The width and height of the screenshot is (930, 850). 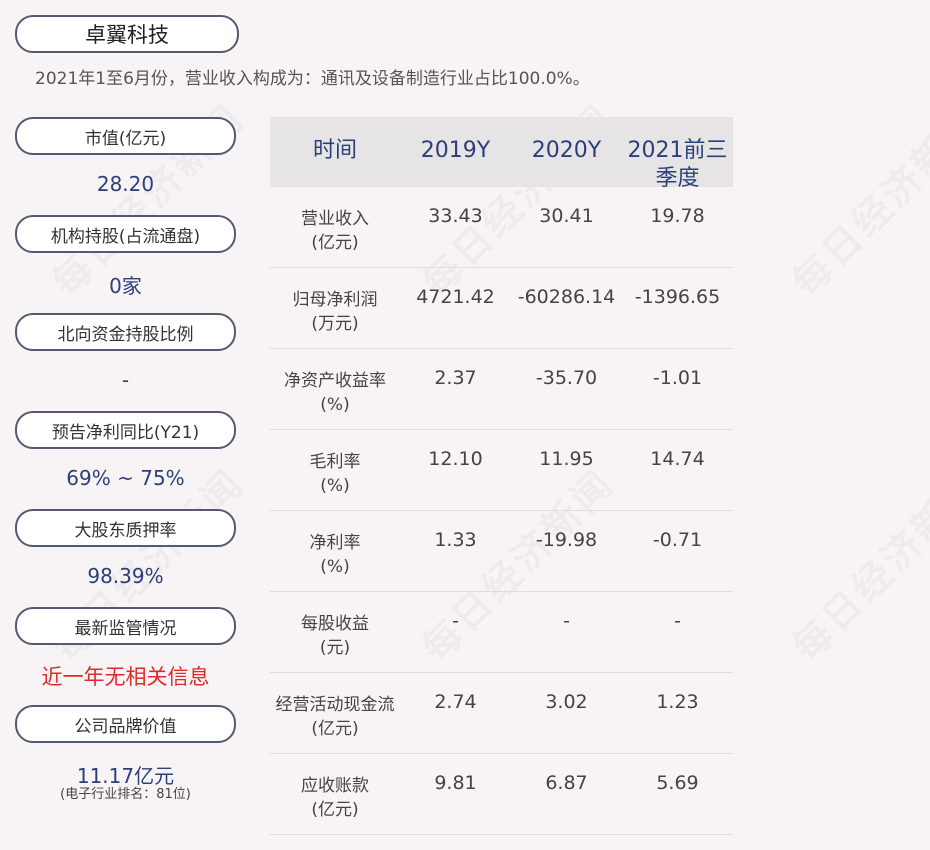 What do you see at coordinates (677, 297) in the screenshot?
I see `table-cell: -1396.65` at bounding box center [677, 297].